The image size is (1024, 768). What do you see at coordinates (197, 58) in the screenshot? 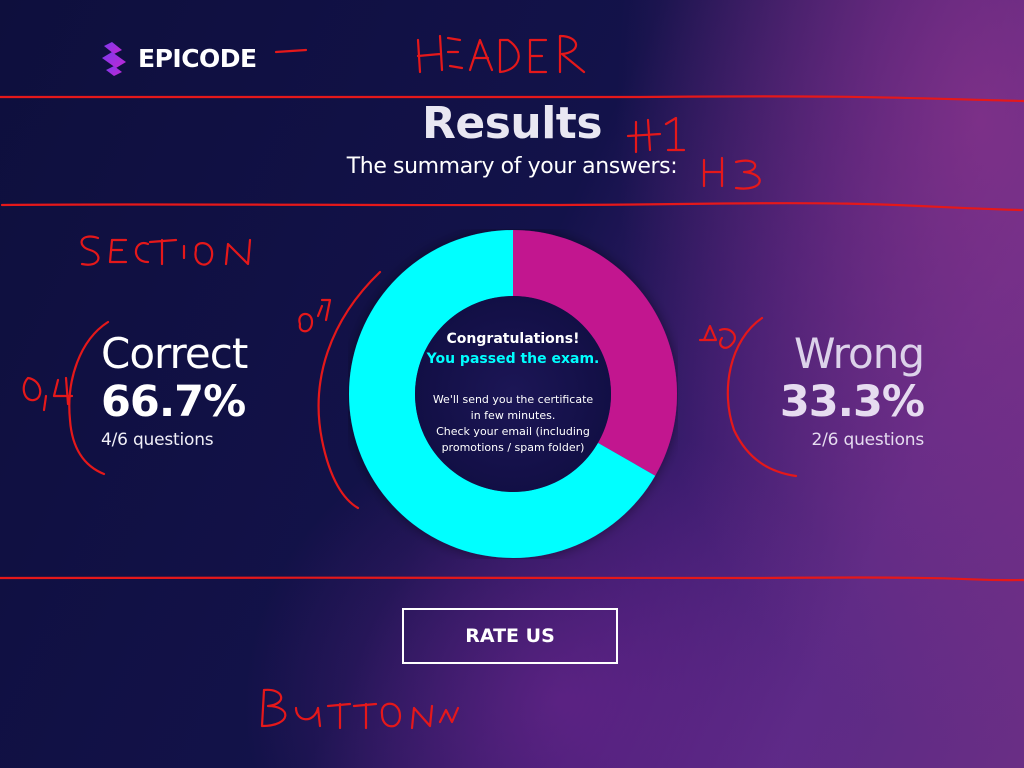
I see `brand-name: EPICODE` at bounding box center [197, 58].